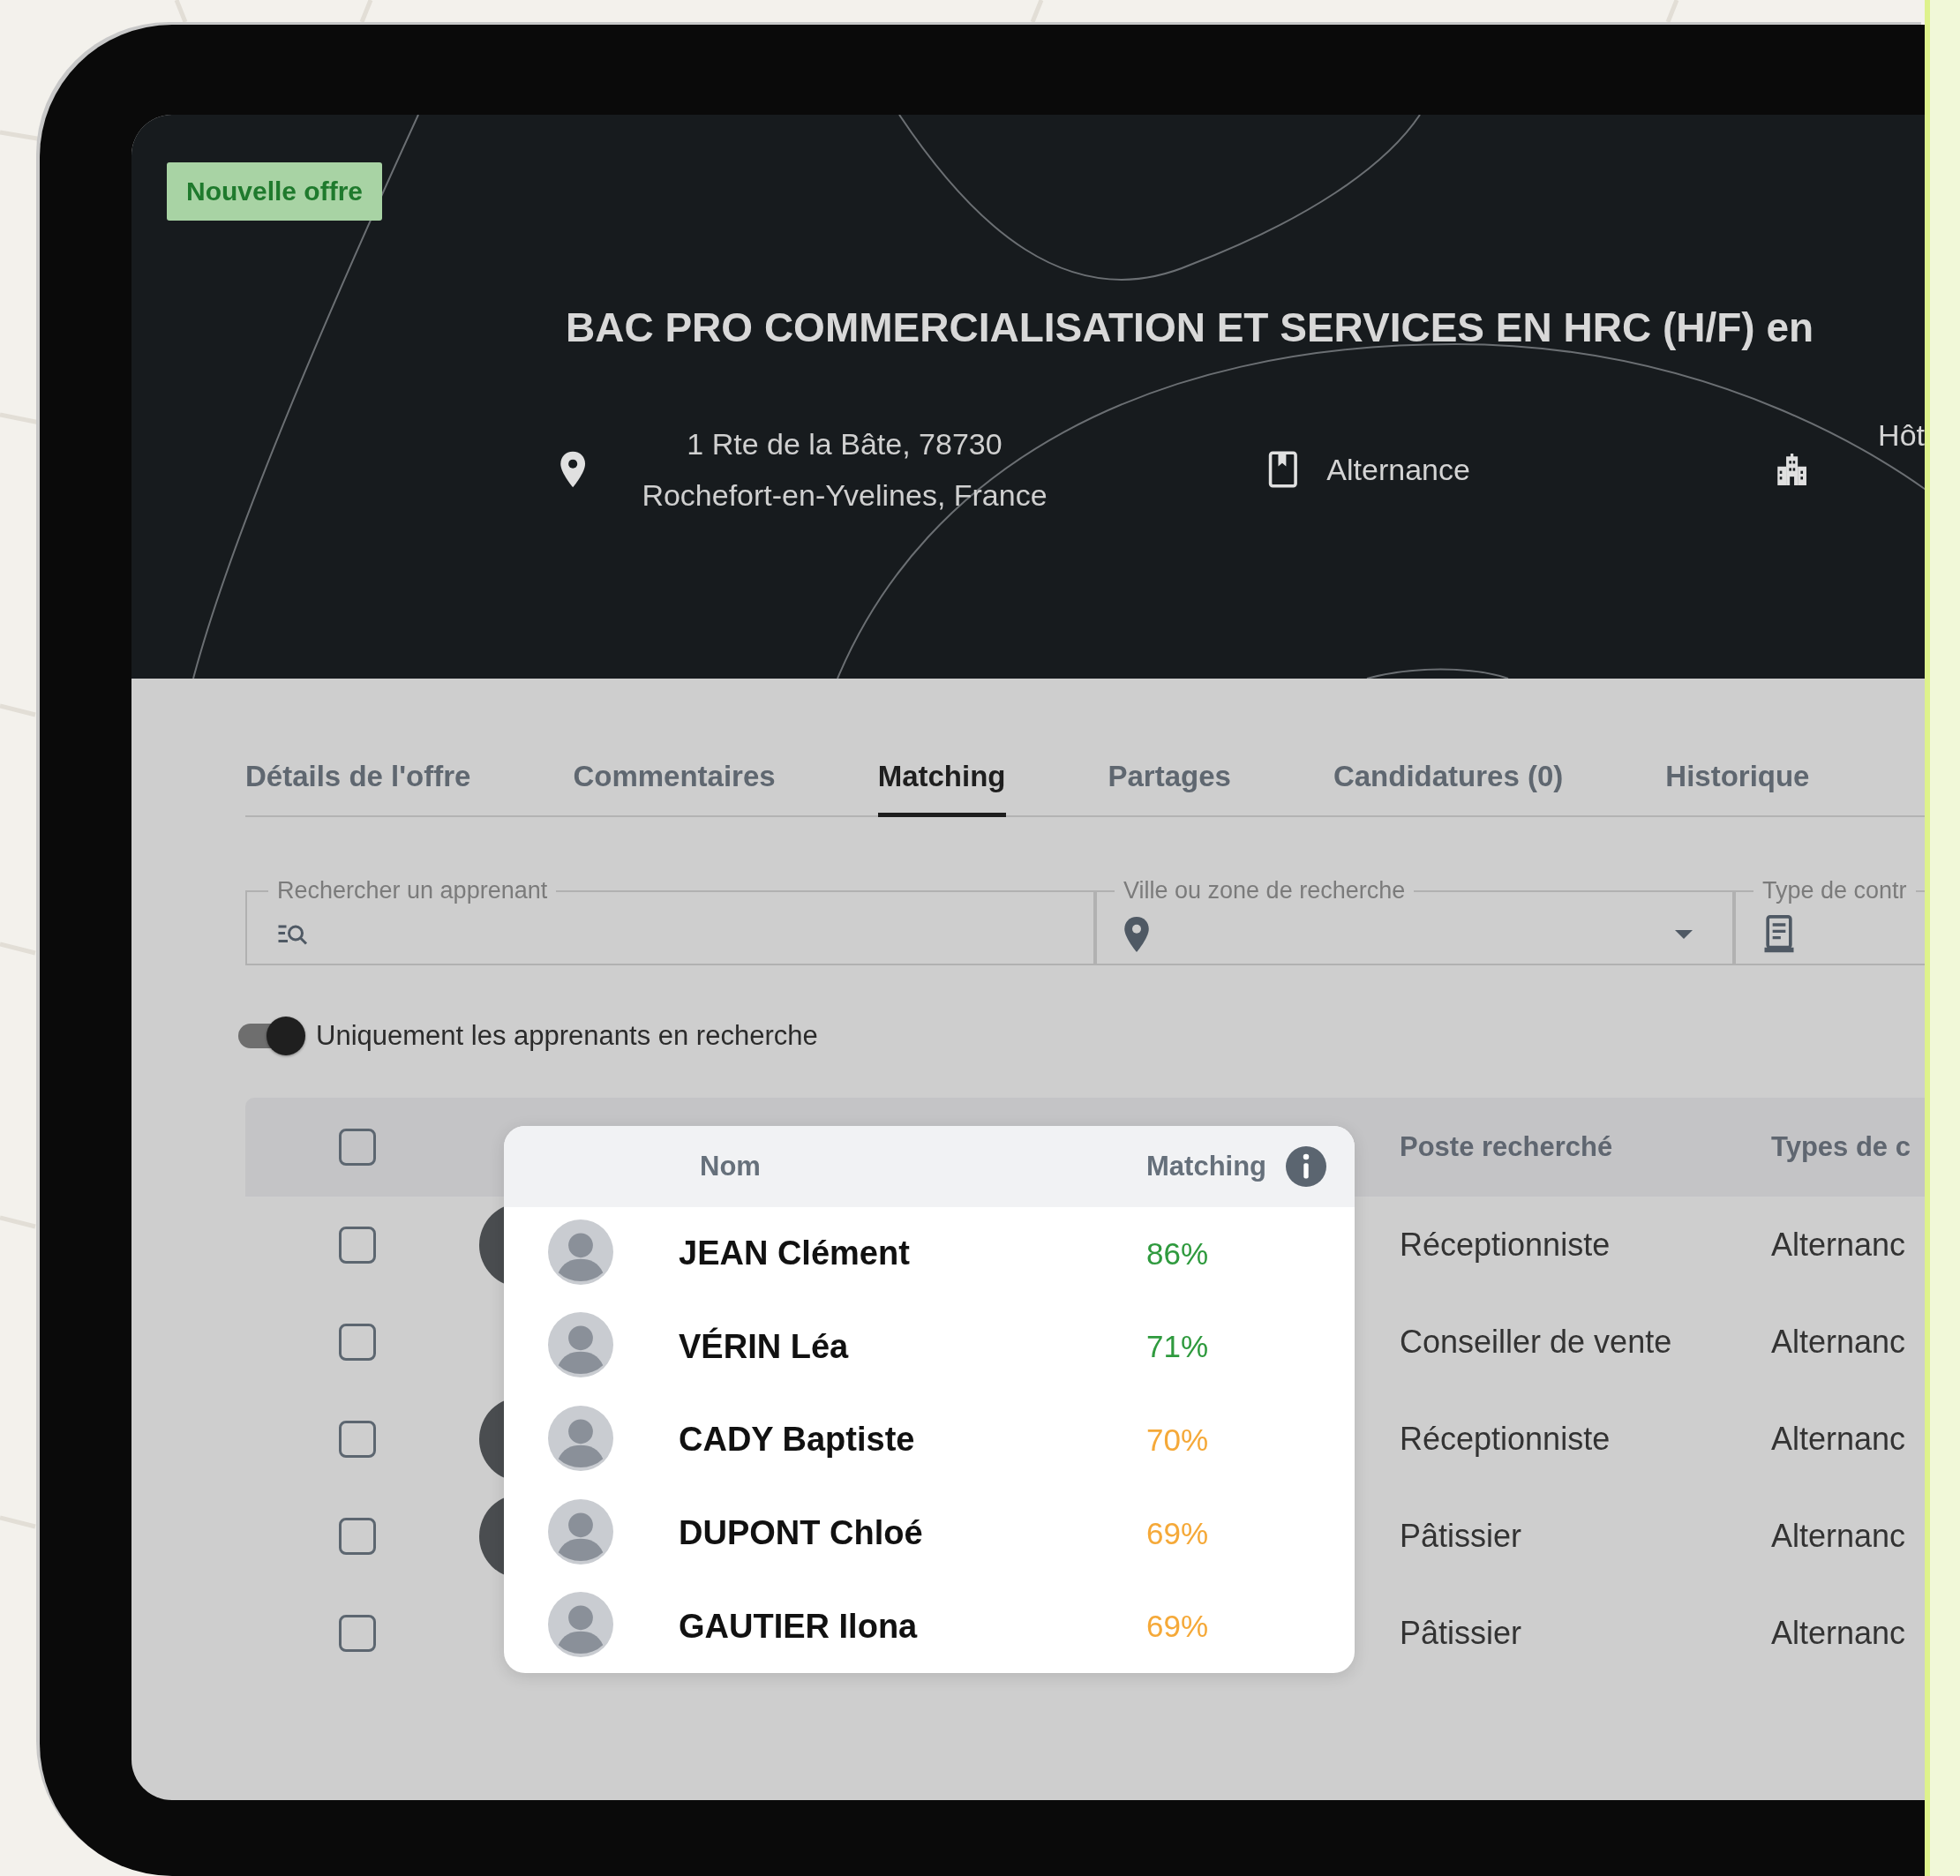 The width and height of the screenshot is (1960, 1876). I want to click on matching-score: 70%, so click(1178, 1440).